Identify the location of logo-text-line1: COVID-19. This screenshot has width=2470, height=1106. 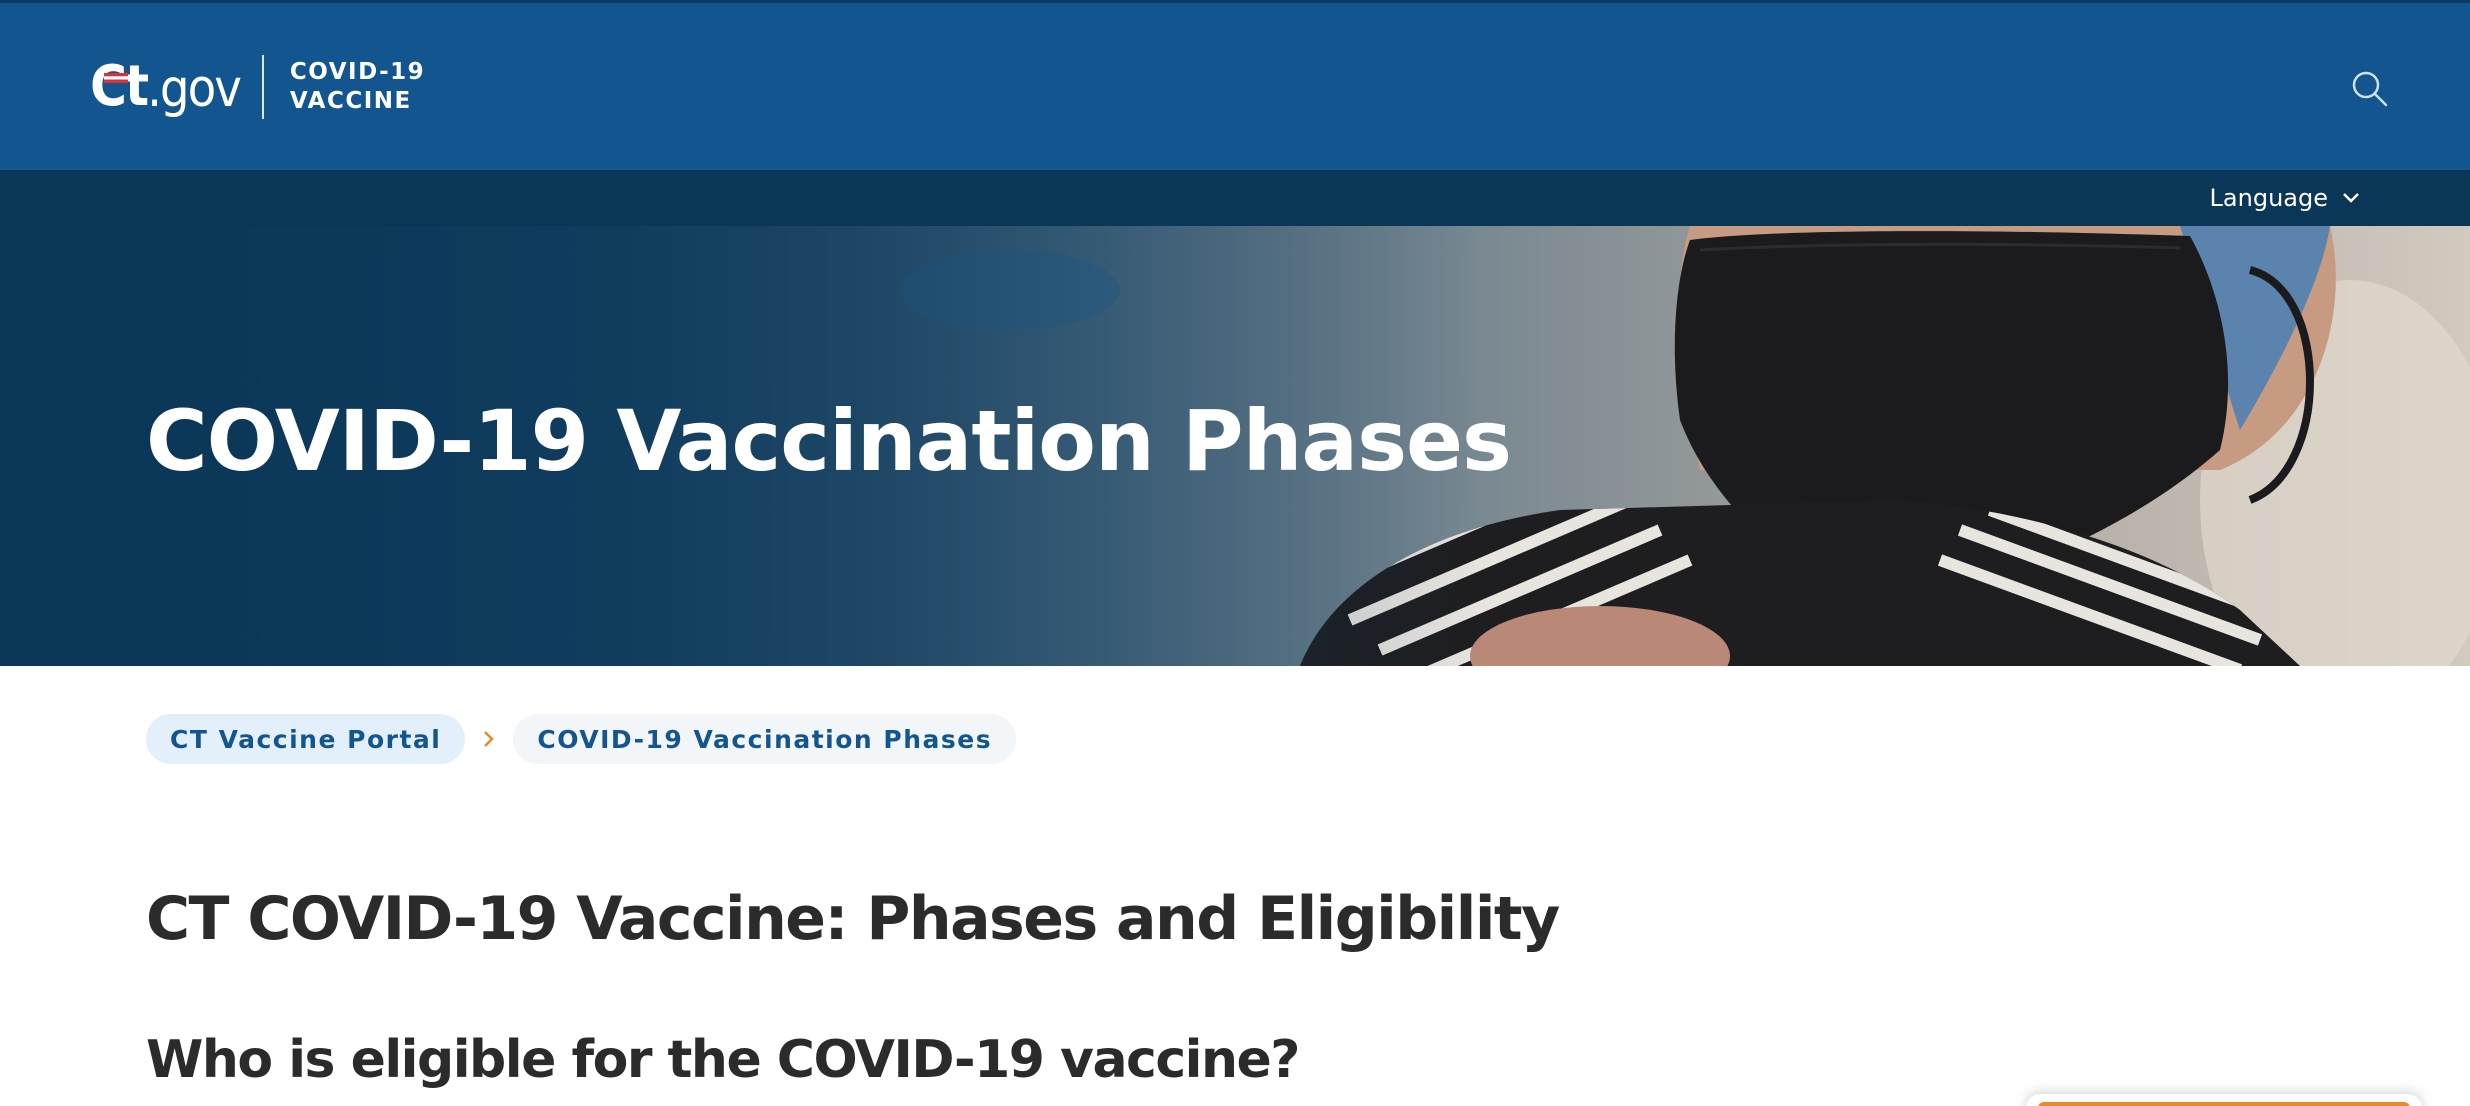
(357, 72).